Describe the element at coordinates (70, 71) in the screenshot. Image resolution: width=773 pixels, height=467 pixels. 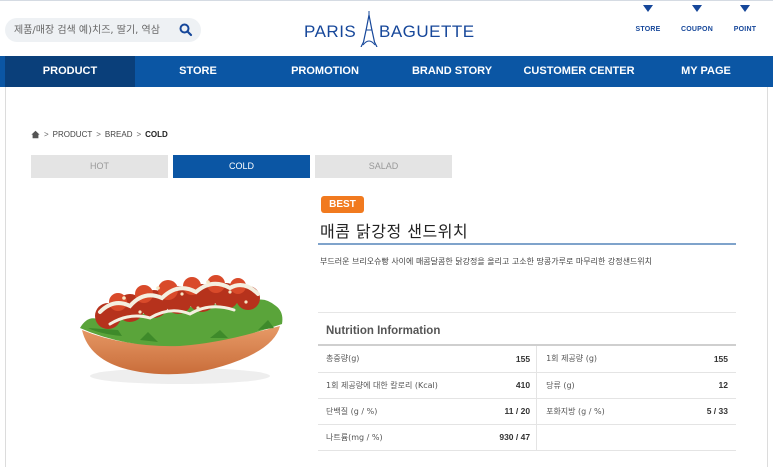
I see `nav-item-product: PRODUCT` at that location.